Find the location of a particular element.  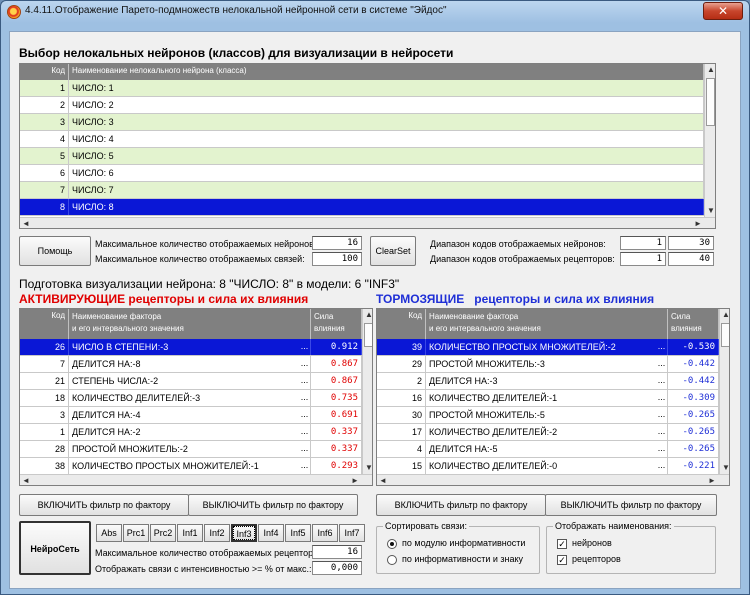

table-row: 1 ЧИСЛО: 1 is located at coordinates (362, 88).